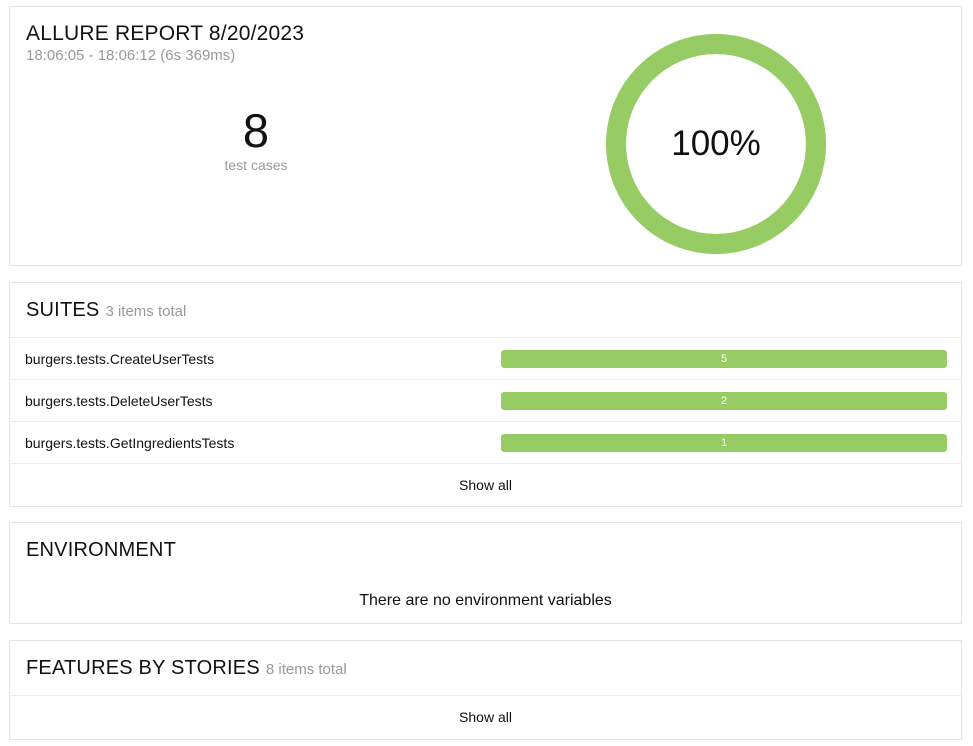 The image size is (973, 746). Describe the element at coordinates (485, 401) in the screenshot. I see `suite-row: burgers.tests.DeleteUserTests 2` at that location.